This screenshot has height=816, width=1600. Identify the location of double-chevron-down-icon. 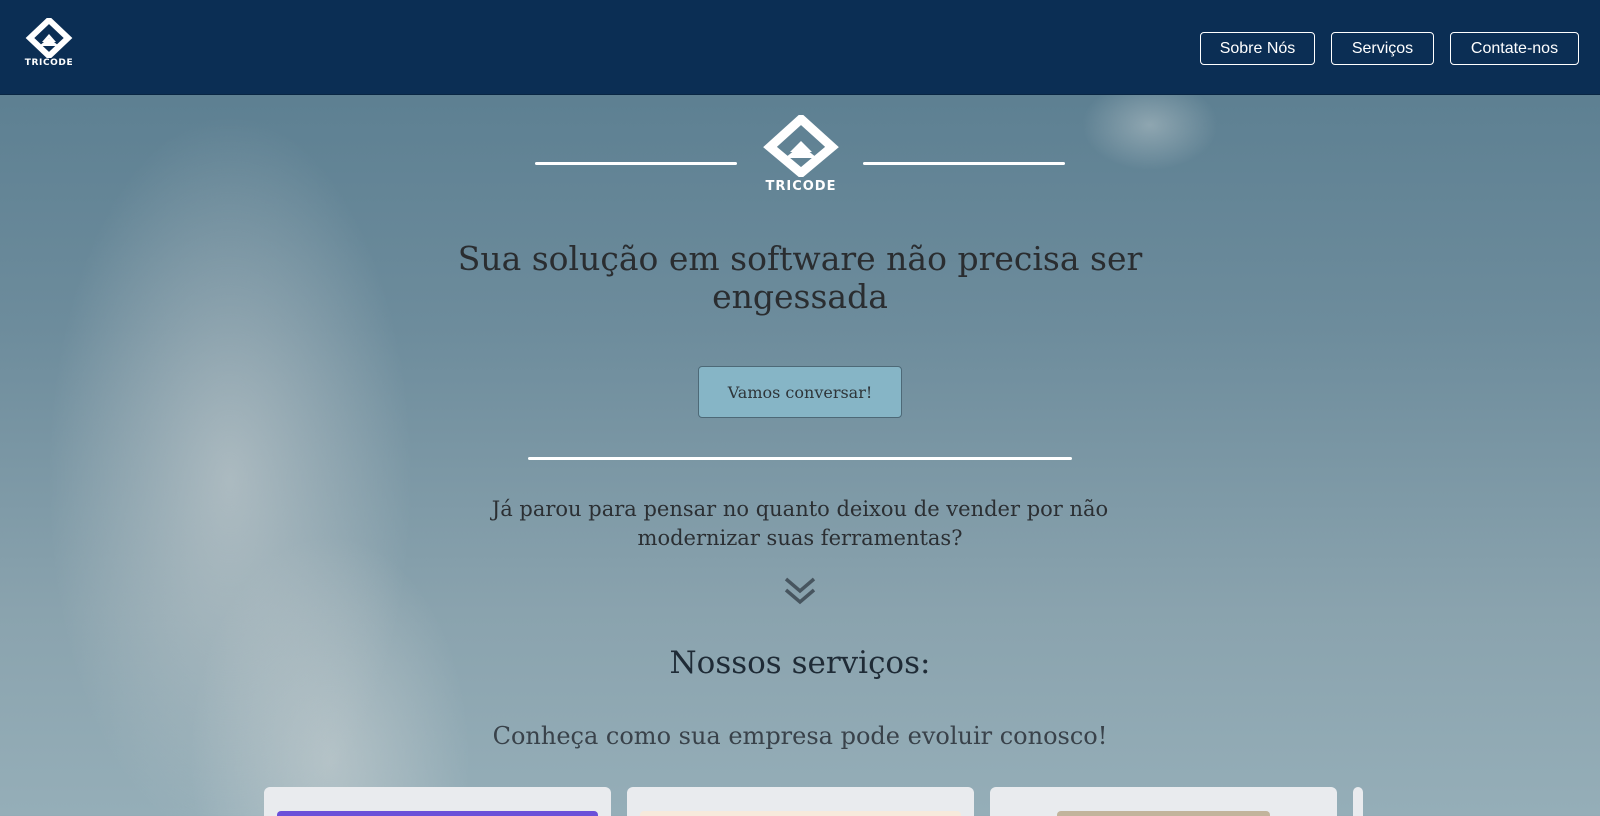
(800, 591).